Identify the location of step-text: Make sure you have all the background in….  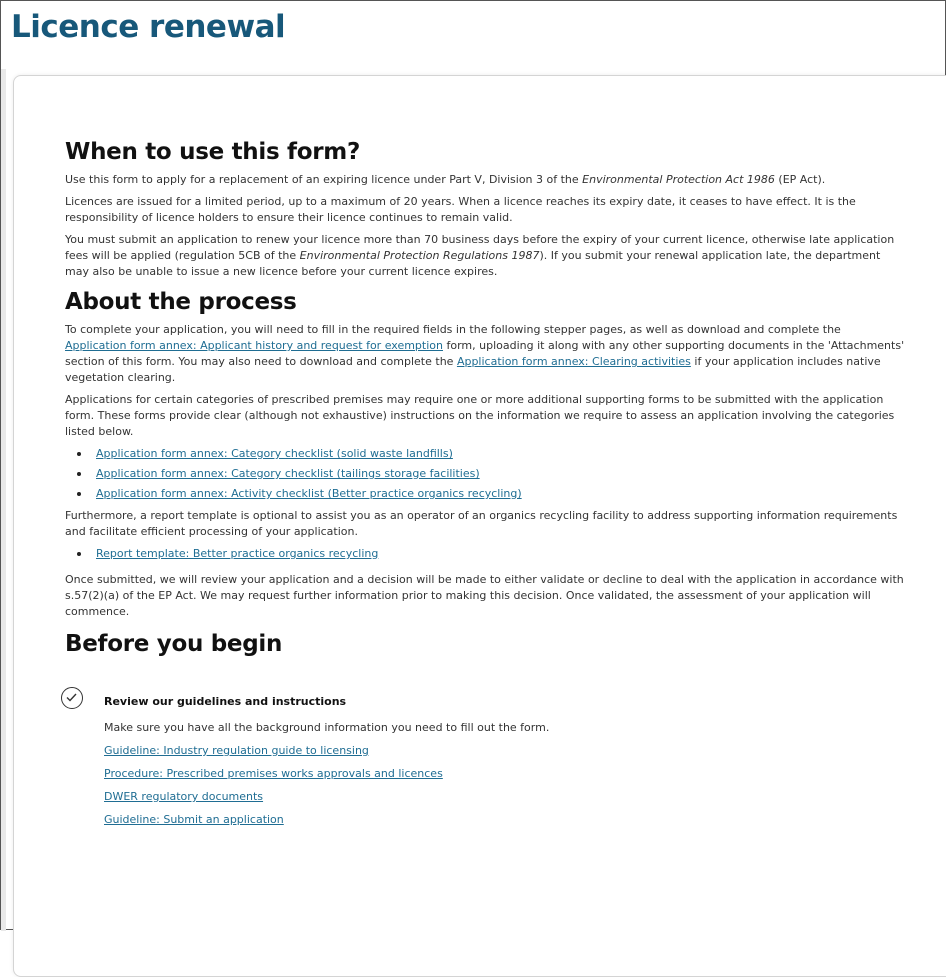
(327, 727).